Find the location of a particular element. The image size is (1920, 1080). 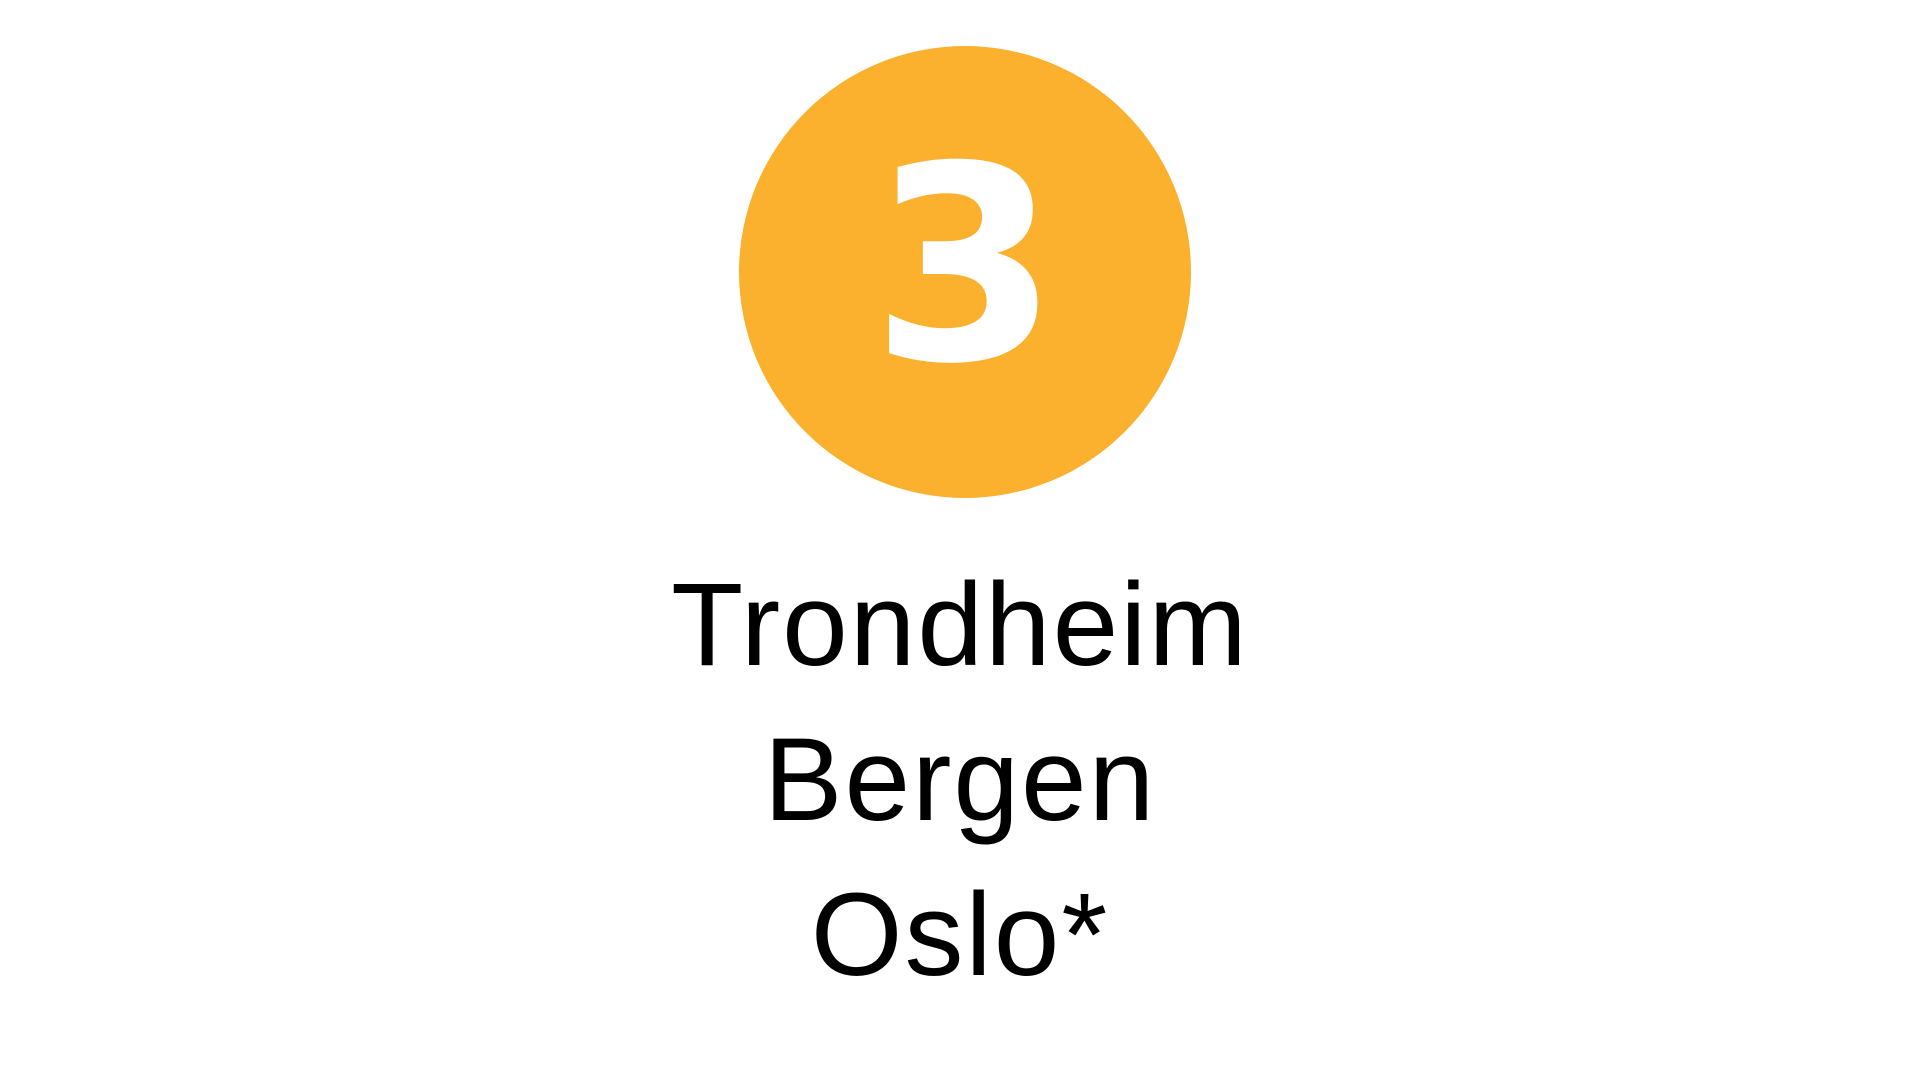

number-badge: 3 is located at coordinates (965, 272).